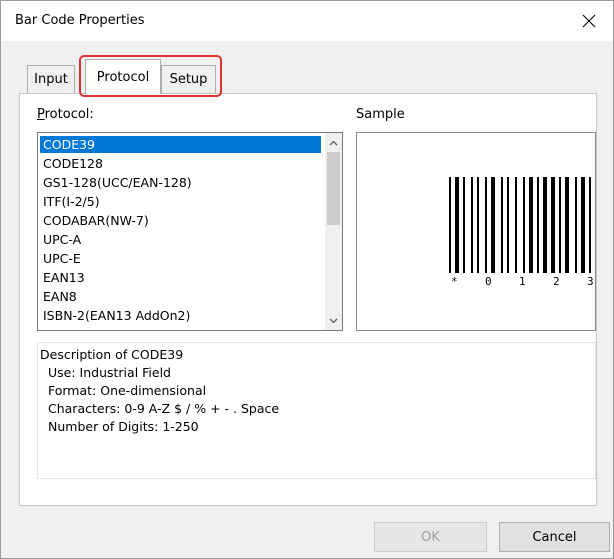 This screenshot has height=559, width=614. What do you see at coordinates (554, 537) in the screenshot?
I see `cancel-button: Cancel` at bounding box center [554, 537].